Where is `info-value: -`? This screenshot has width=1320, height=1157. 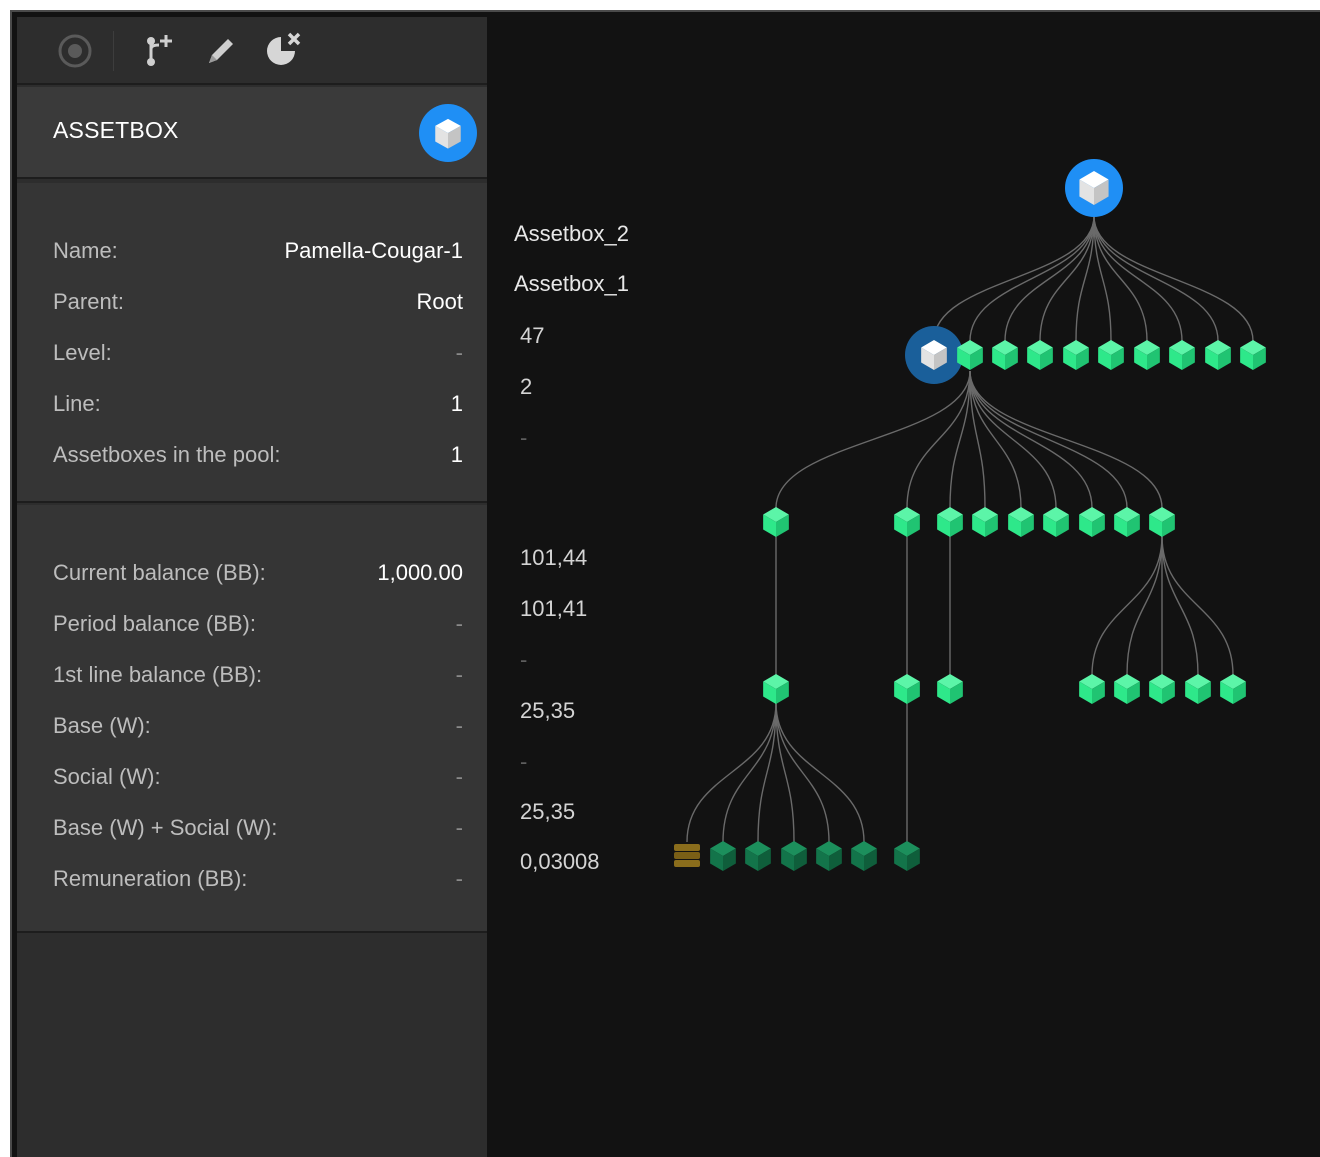
info-value: - is located at coordinates (459, 352).